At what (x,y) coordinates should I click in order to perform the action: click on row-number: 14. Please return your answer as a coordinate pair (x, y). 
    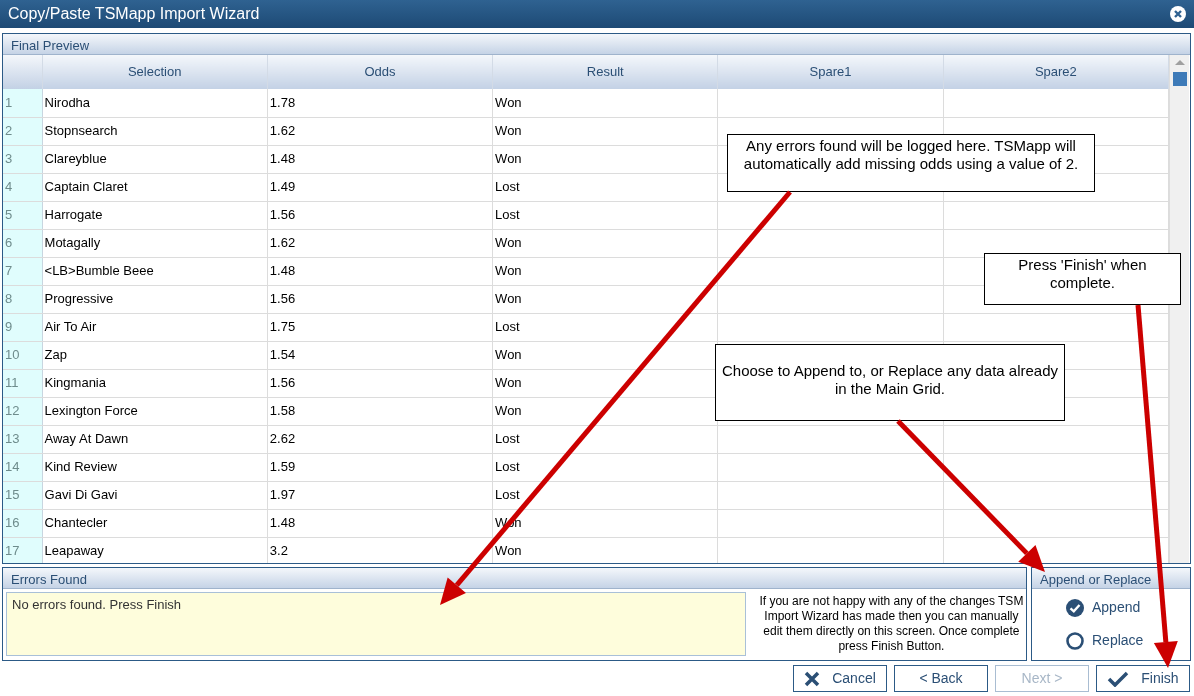
    Looking at the image, I should click on (23, 467).